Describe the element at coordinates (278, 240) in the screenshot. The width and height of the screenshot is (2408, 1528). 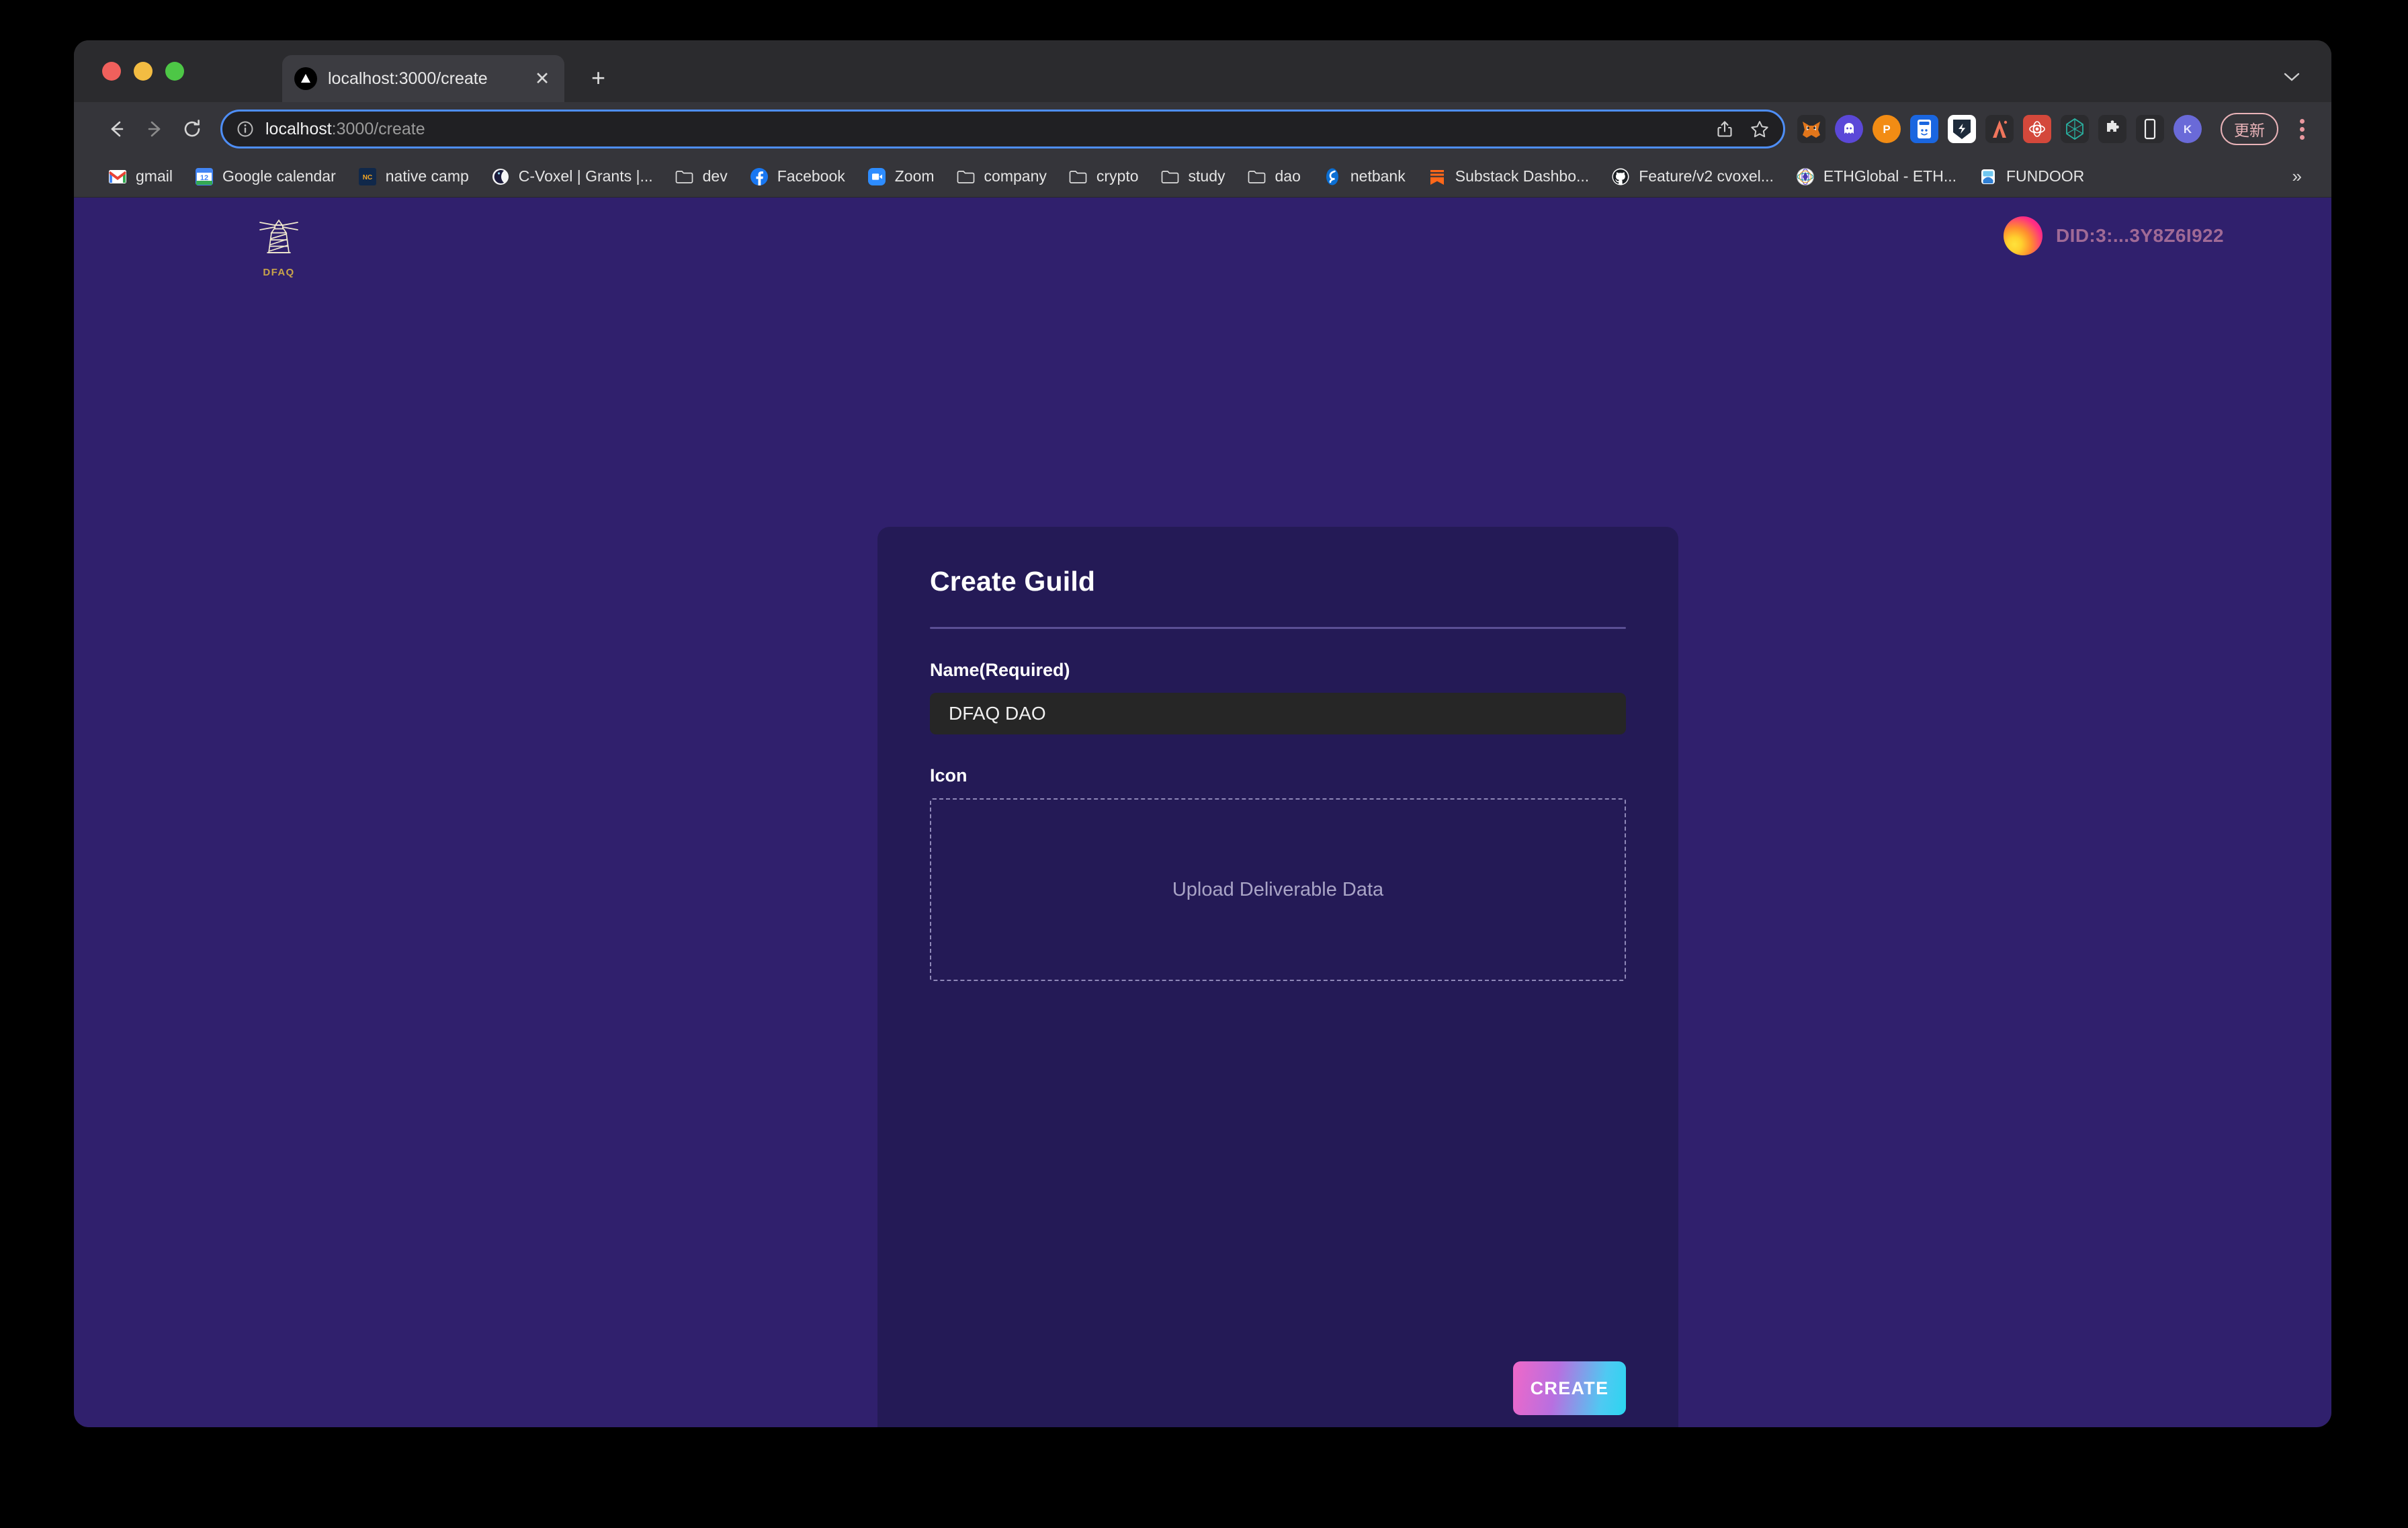
I see `lighthouse-icon` at that location.